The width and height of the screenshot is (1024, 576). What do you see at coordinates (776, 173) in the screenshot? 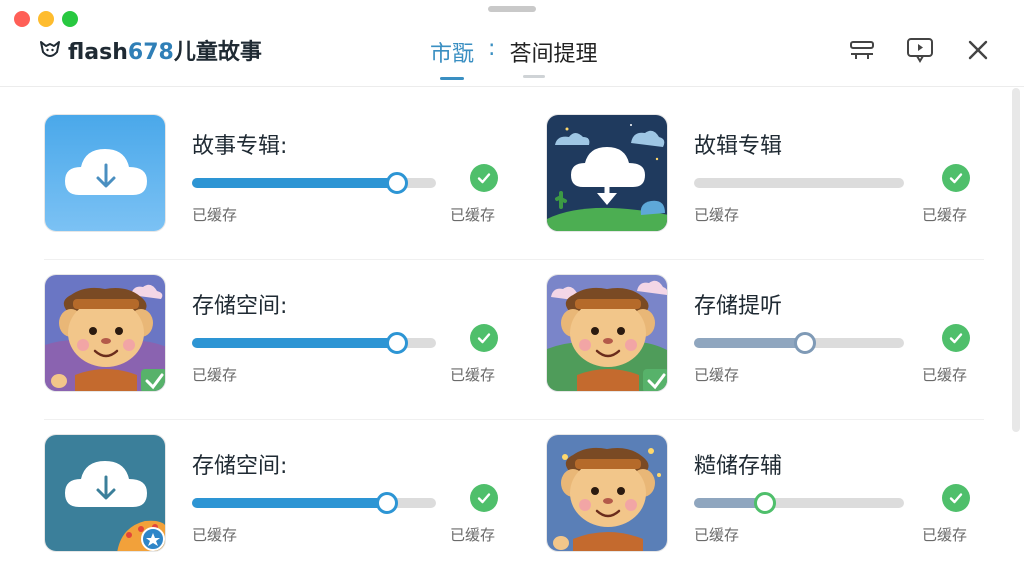
I see `album-item: 故辑专辑 已缓存 已缓存` at bounding box center [776, 173].